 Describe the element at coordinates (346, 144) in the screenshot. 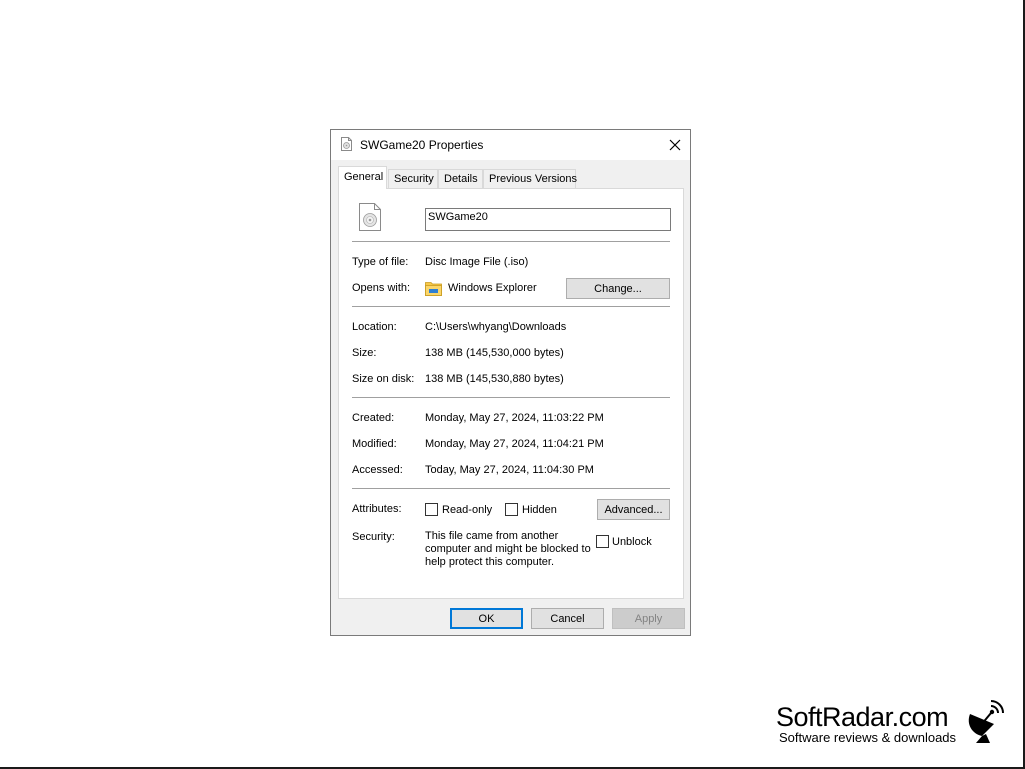

I see `disc-file-icon` at that location.